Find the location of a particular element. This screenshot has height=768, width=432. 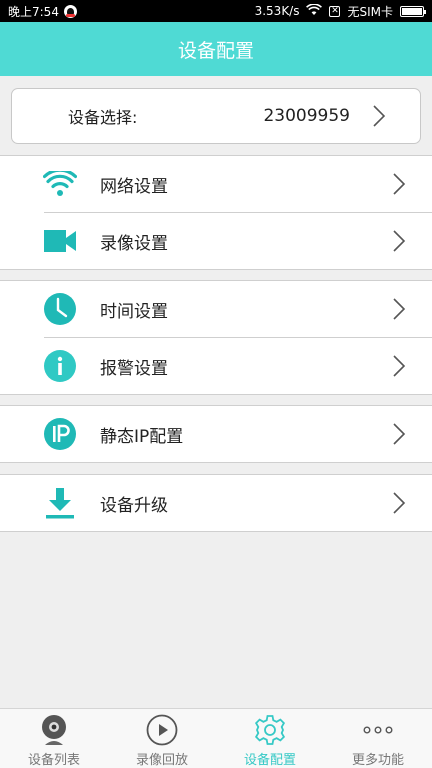

play-circle-icon is located at coordinates (162, 730).